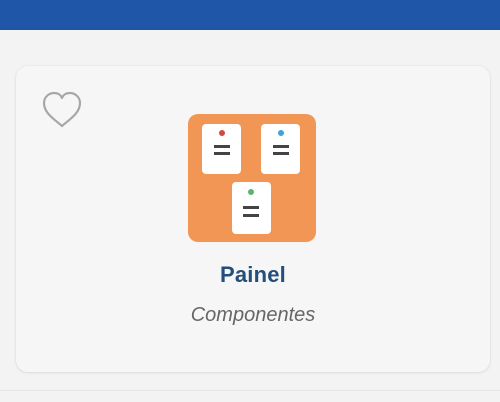 This screenshot has width=500, height=402. I want to click on divider, so click(250, 390).